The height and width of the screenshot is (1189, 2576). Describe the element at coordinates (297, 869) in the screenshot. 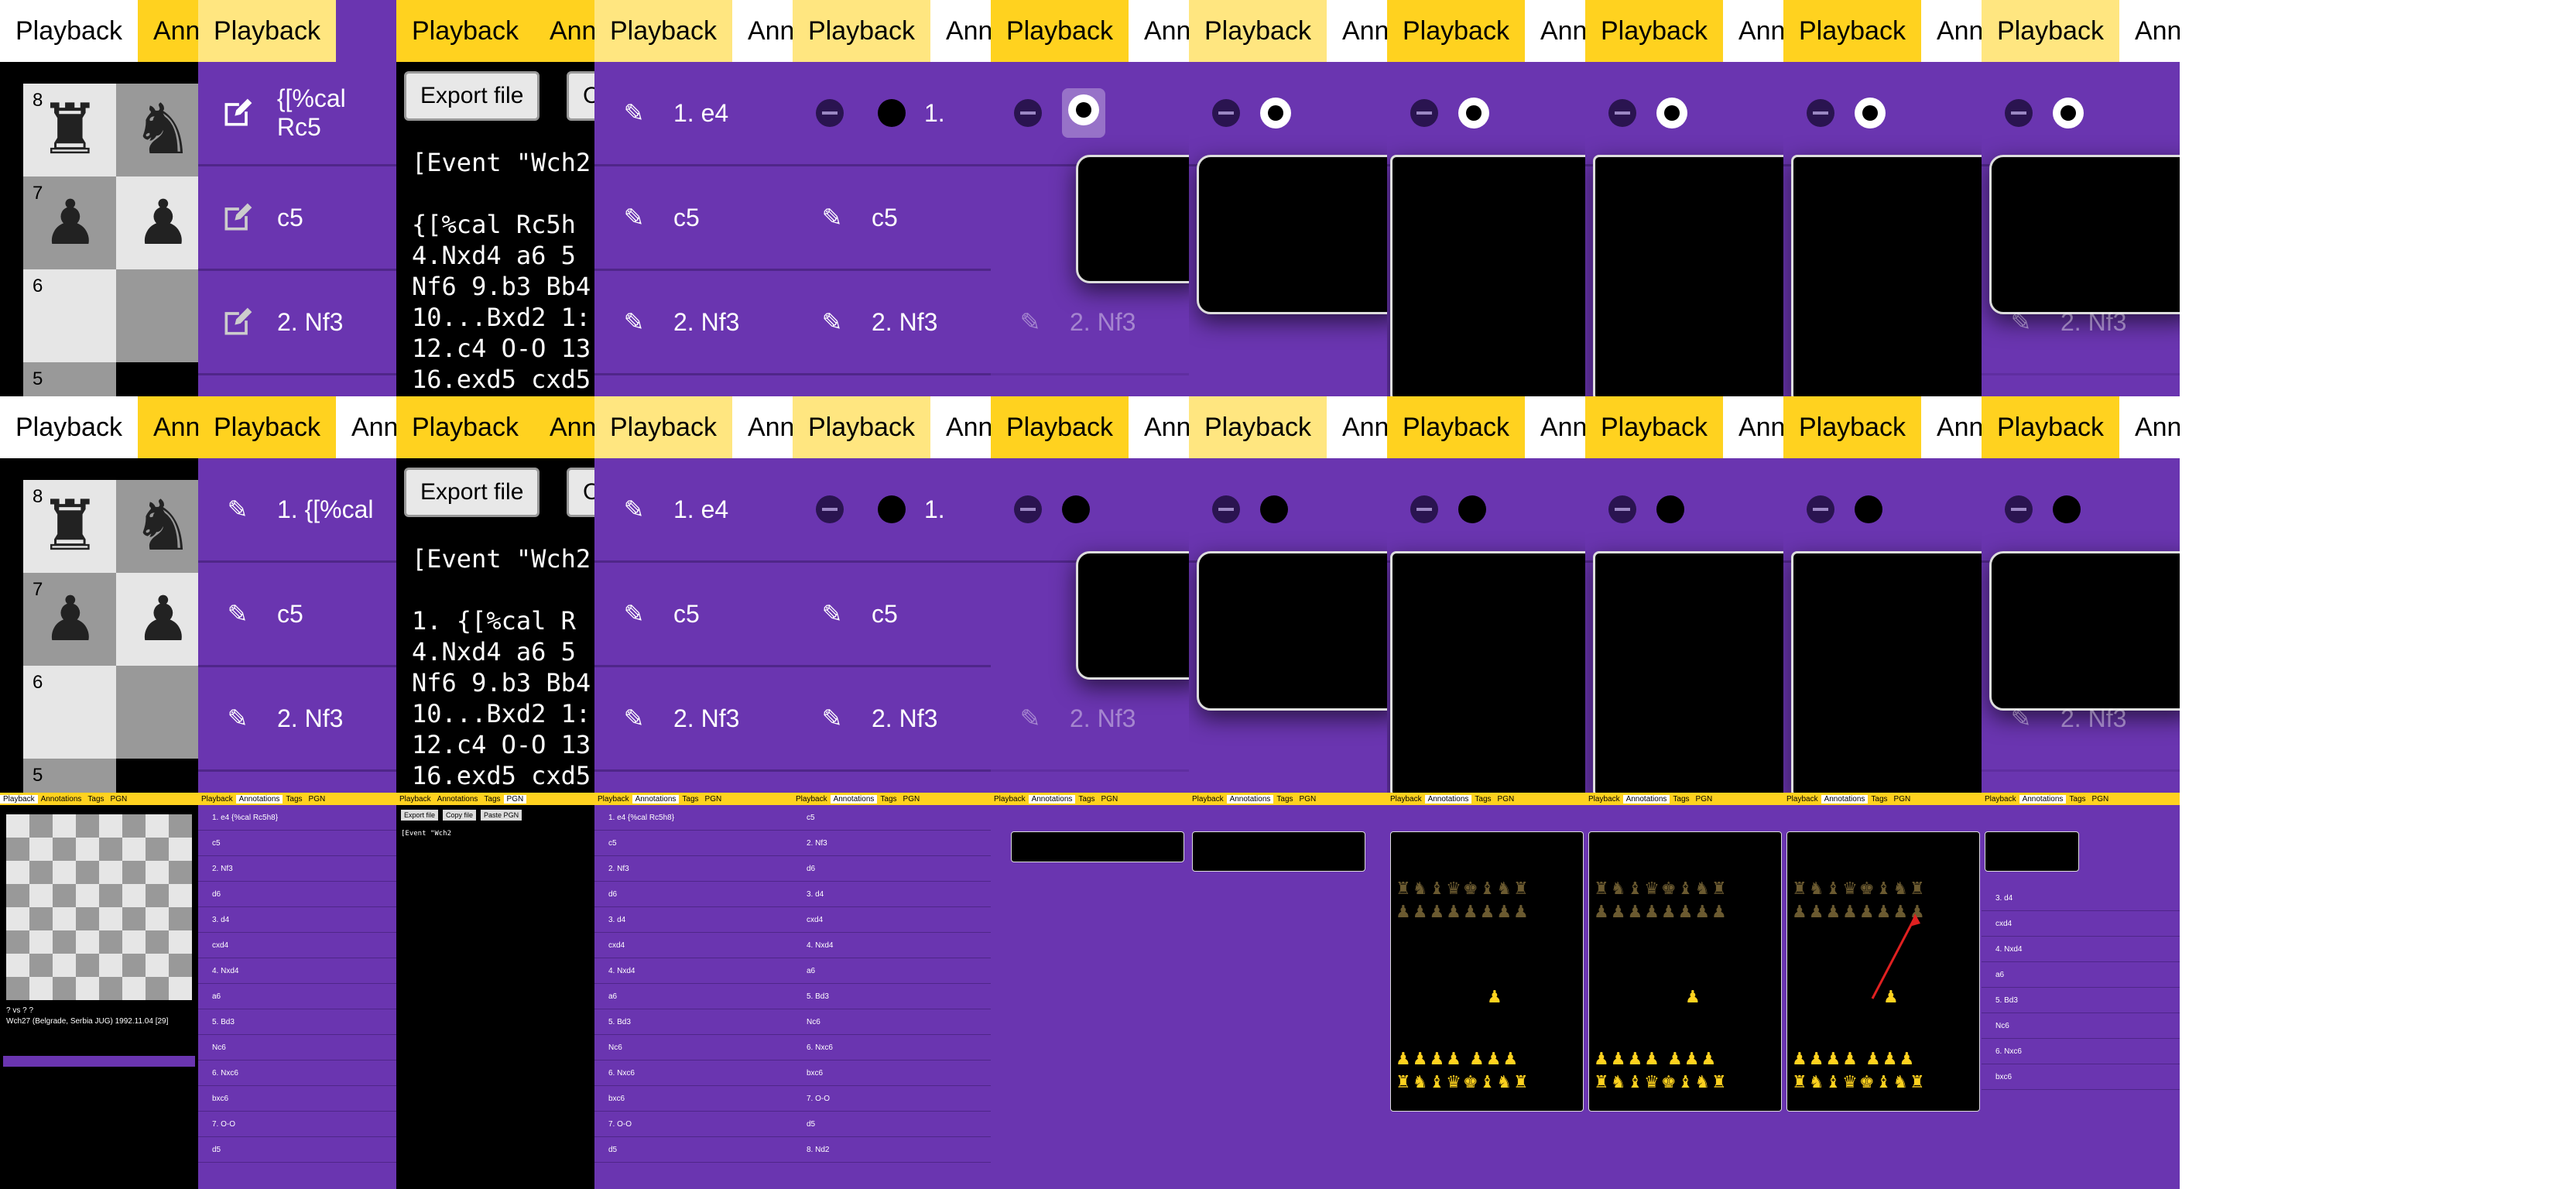

I see `list-item: 2. Nf3` at that location.